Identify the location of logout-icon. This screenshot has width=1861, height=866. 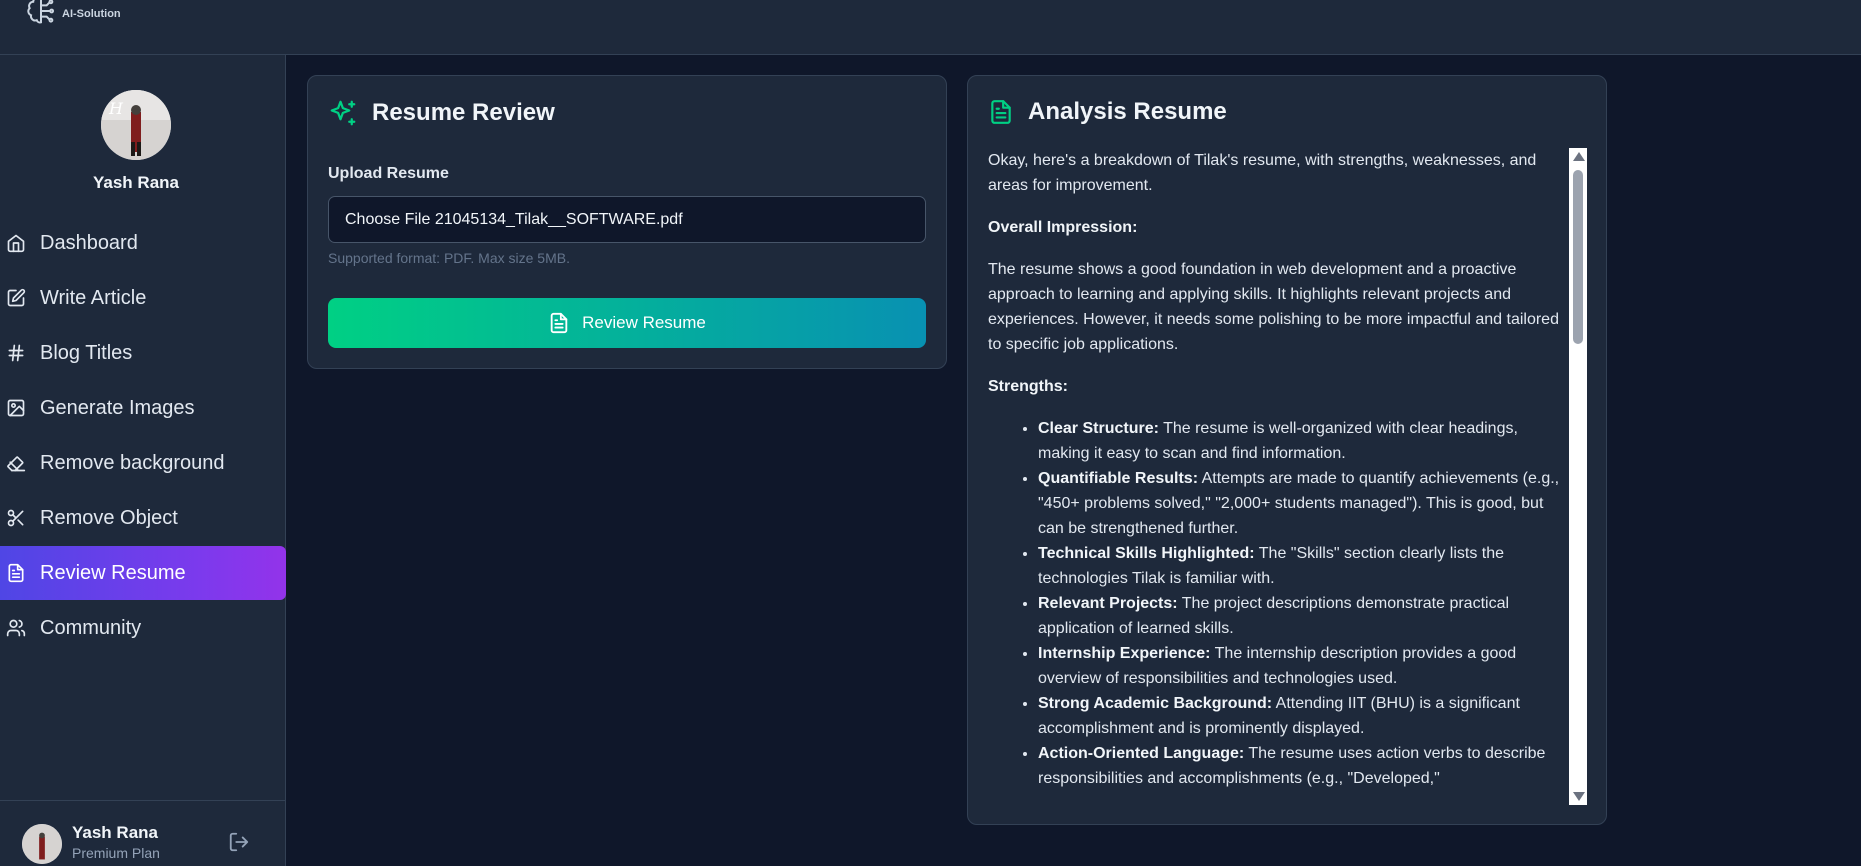
(239, 842).